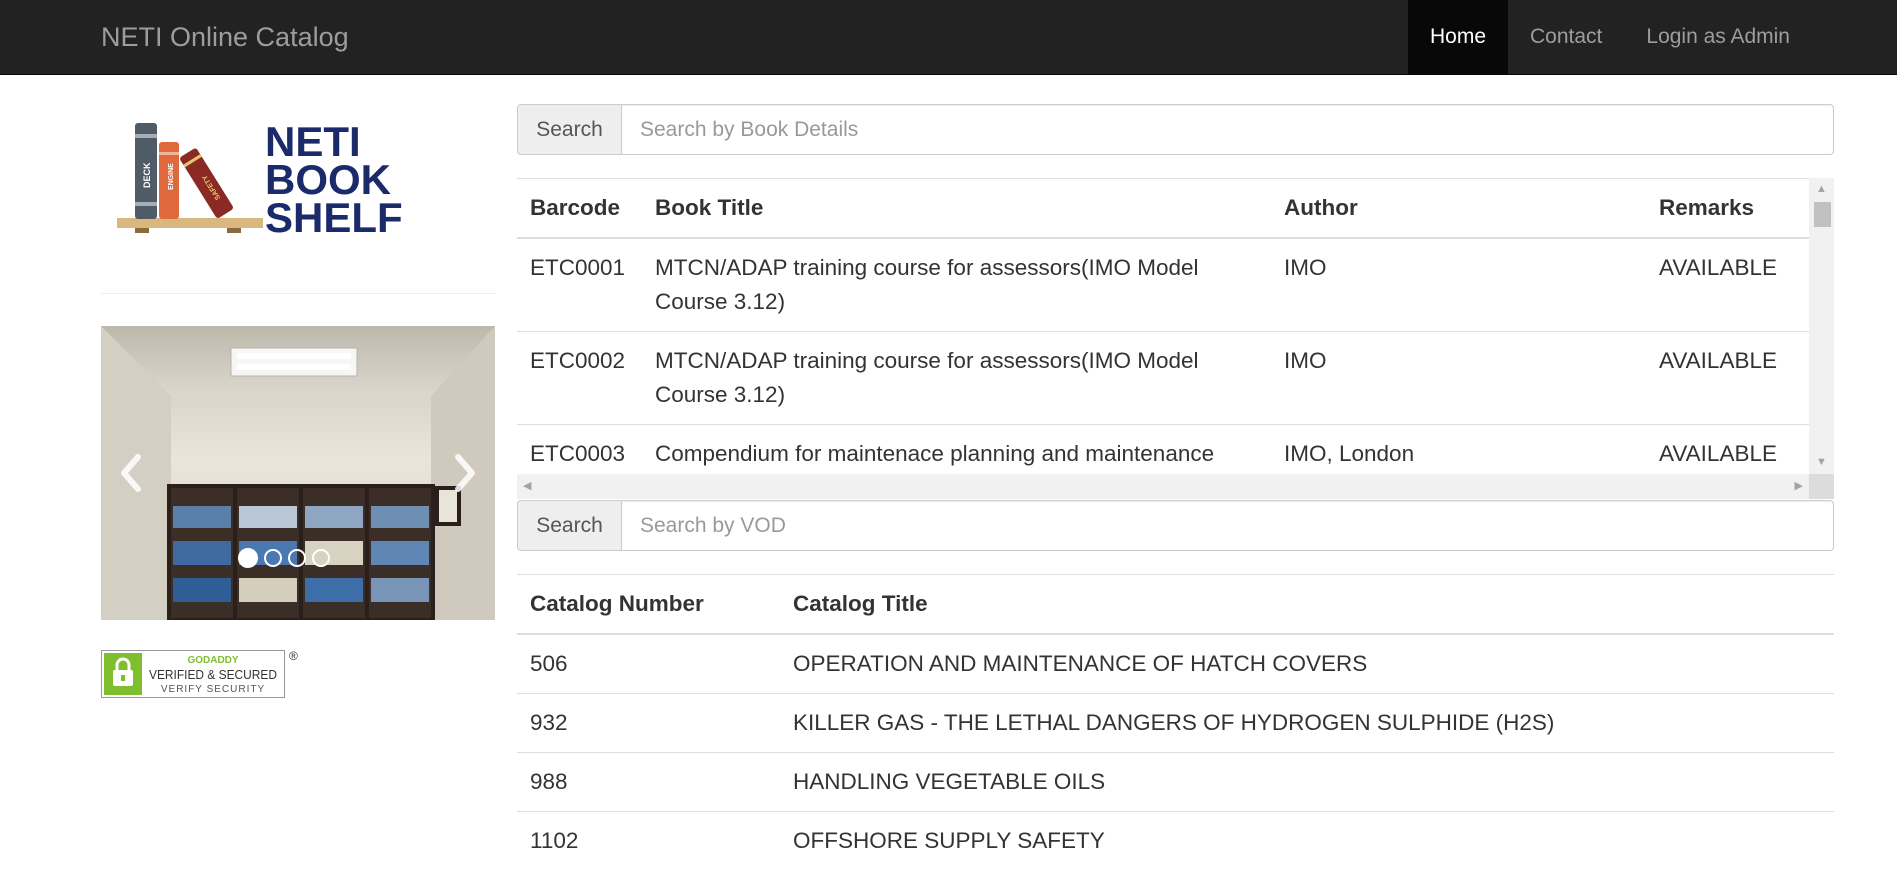  I want to click on brand-link: NETI Online Catalog, so click(225, 37).